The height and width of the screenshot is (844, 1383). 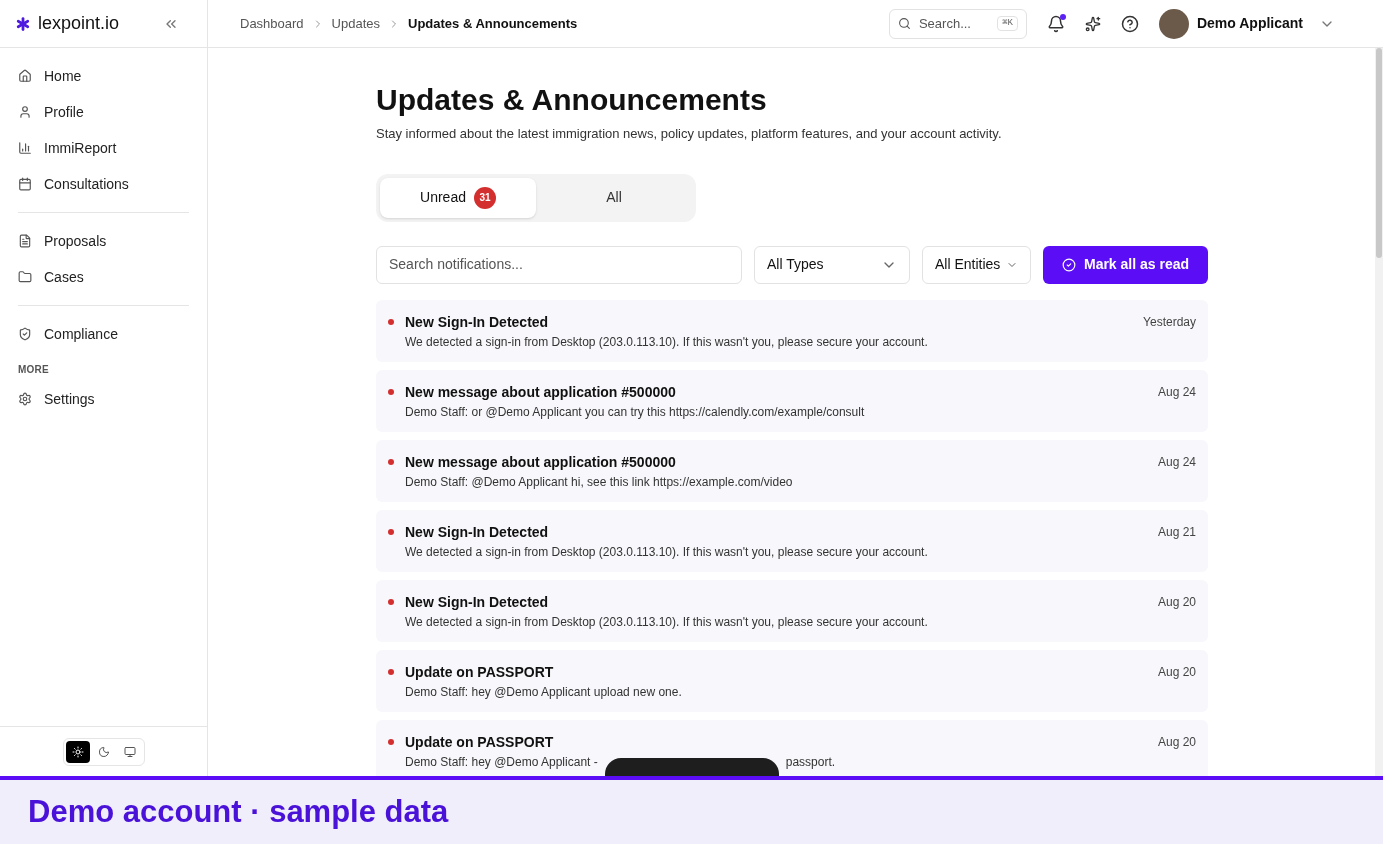 I want to click on sun-icon, so click(x=77, y=751).